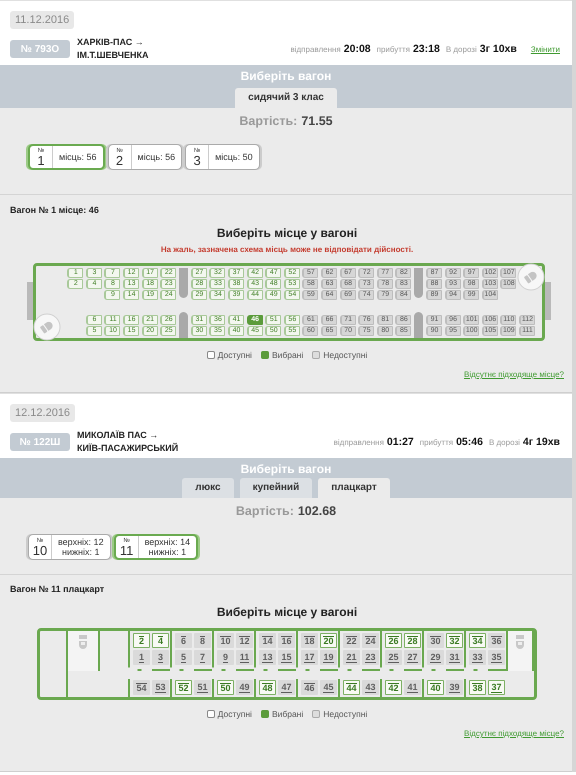  What do you see at coordinates (309, 687) in the screenshot?
I see `berth: 46` at bounding box center [309, 687].